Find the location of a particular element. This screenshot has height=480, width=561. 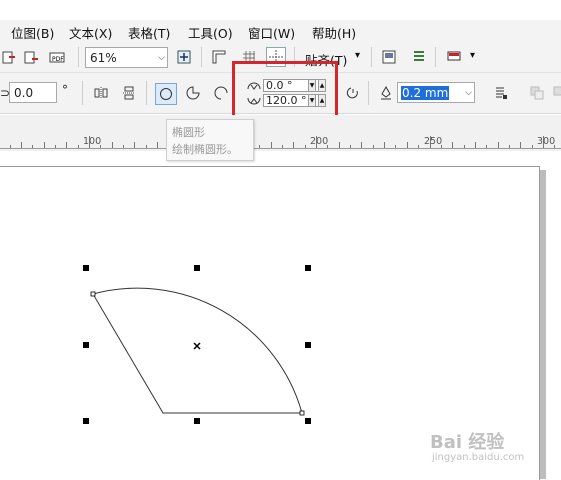

center-marker is located at coordinates (197, 346).